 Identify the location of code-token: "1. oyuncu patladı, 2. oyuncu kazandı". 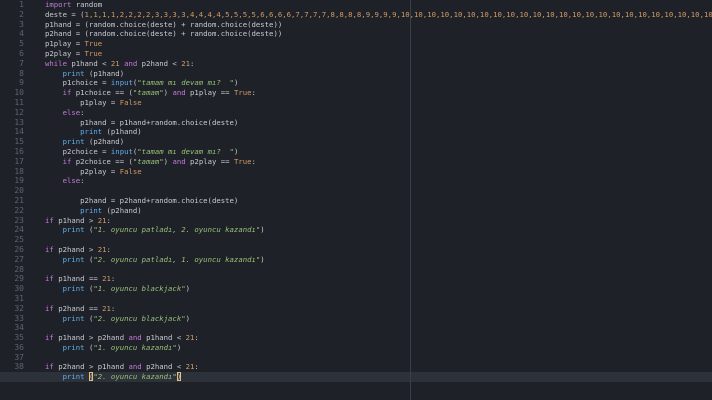
(177, 230).